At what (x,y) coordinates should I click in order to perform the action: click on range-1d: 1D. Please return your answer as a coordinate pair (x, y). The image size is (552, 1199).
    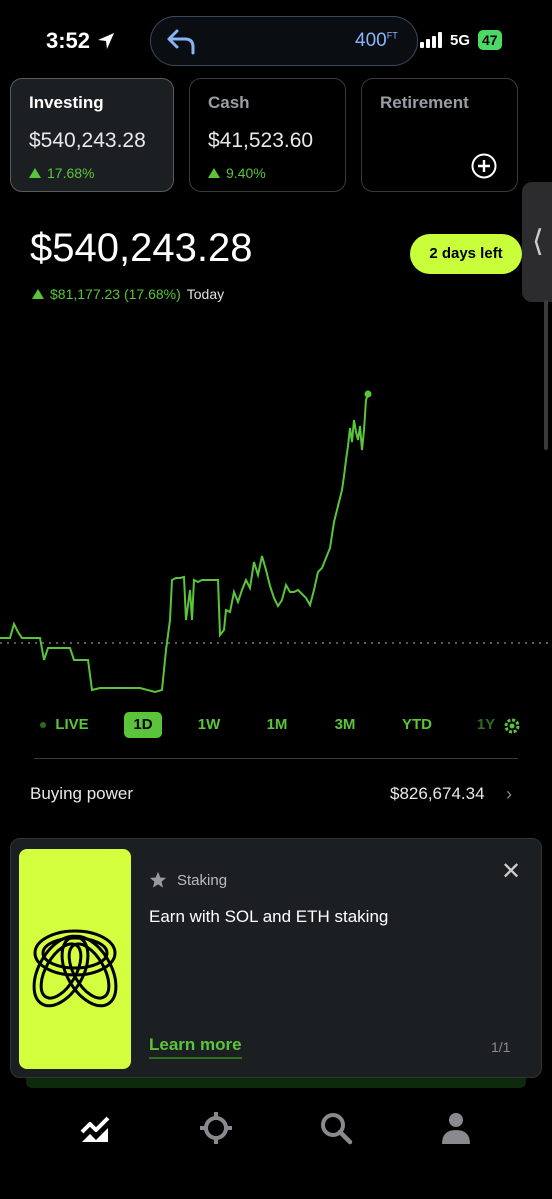
    Looking at the image, I should click on (143, 725).